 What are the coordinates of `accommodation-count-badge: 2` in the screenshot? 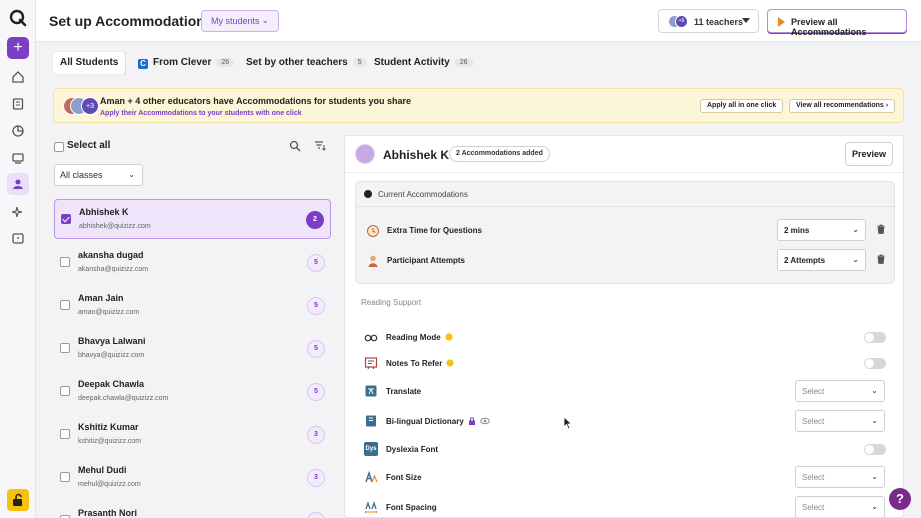 It's located at (315, 220).